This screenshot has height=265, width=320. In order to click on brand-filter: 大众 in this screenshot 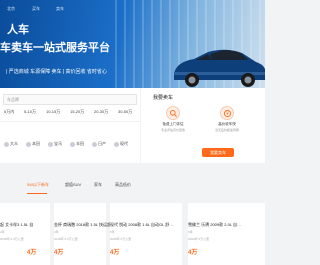, I will do `click(11, 144)`.